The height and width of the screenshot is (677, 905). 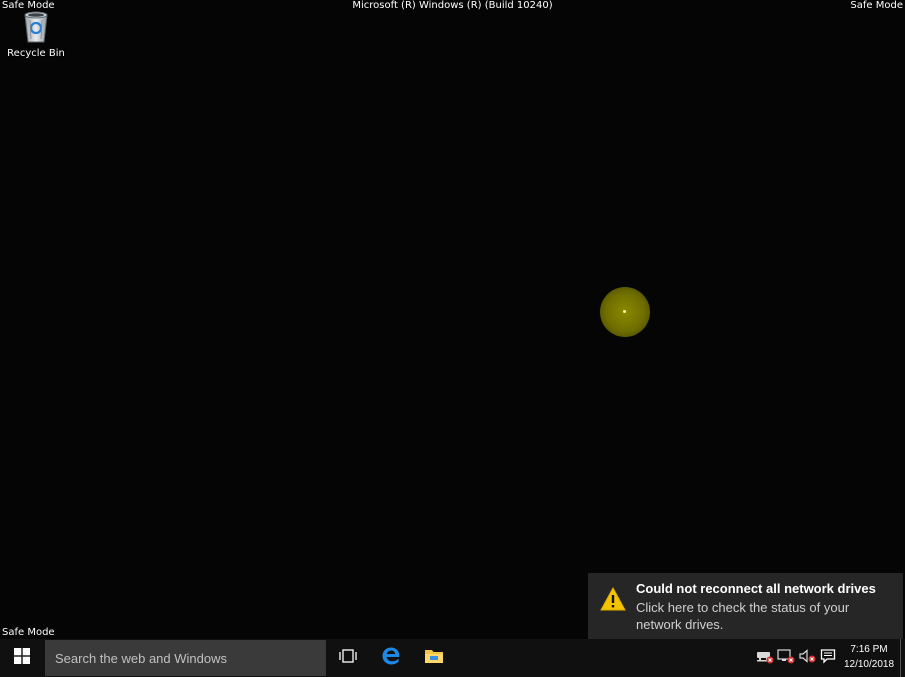 I want to click on file-explorer-taskbar-button, so click(x=434, y=658).